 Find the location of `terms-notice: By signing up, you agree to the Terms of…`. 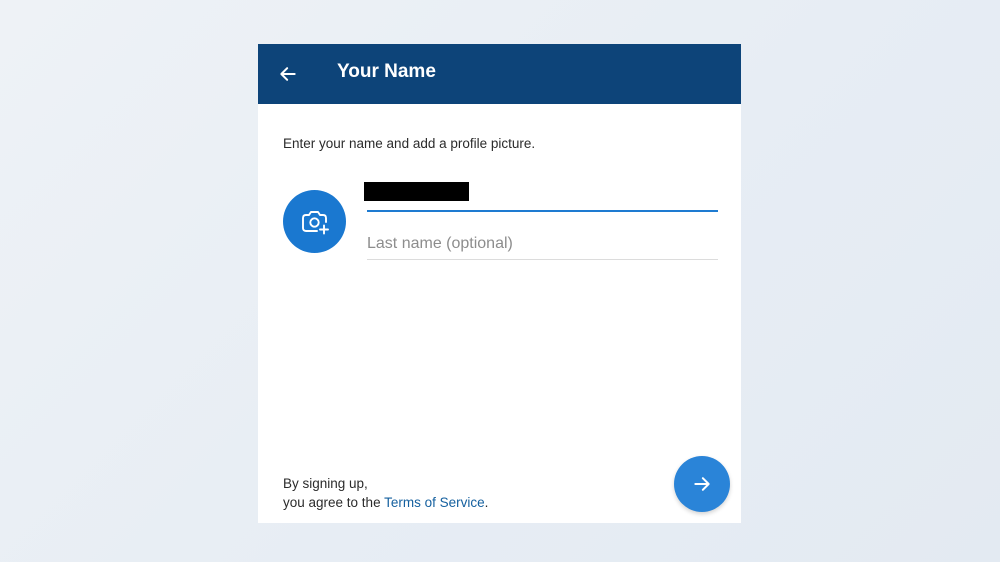

terms-notice: By signing up, you agree to the Terms of… is located at coordinates (385, 493).